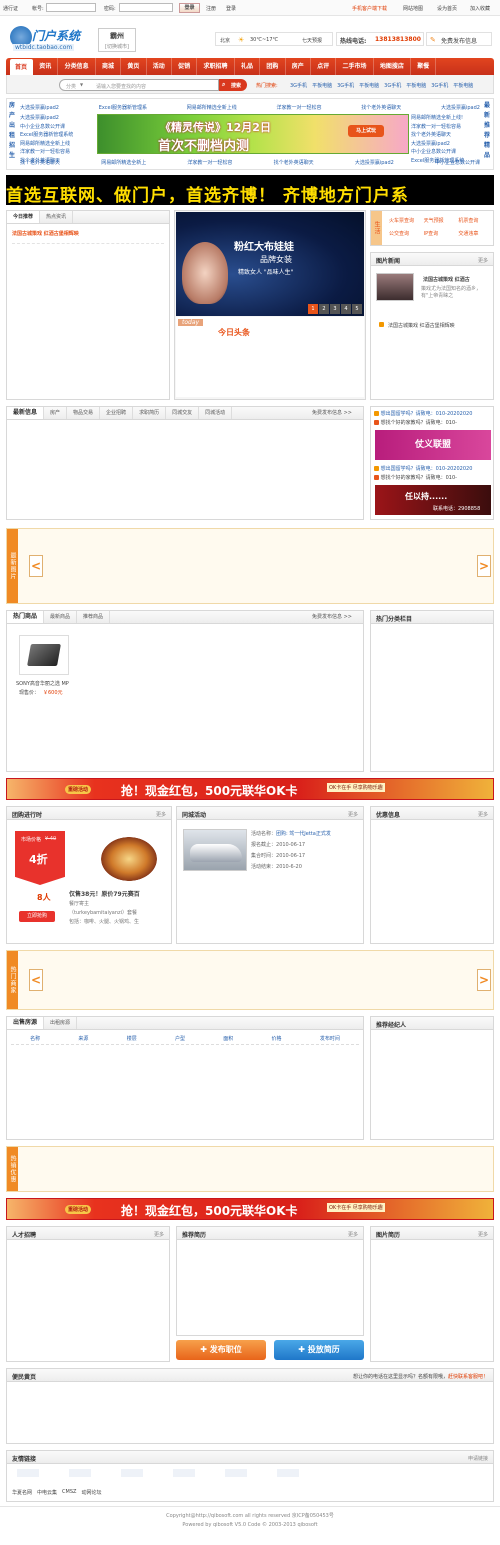 The image size is (500, 1545). I want to click on ad-link: 洋家教一对一轻松容易, so click(447, 127).